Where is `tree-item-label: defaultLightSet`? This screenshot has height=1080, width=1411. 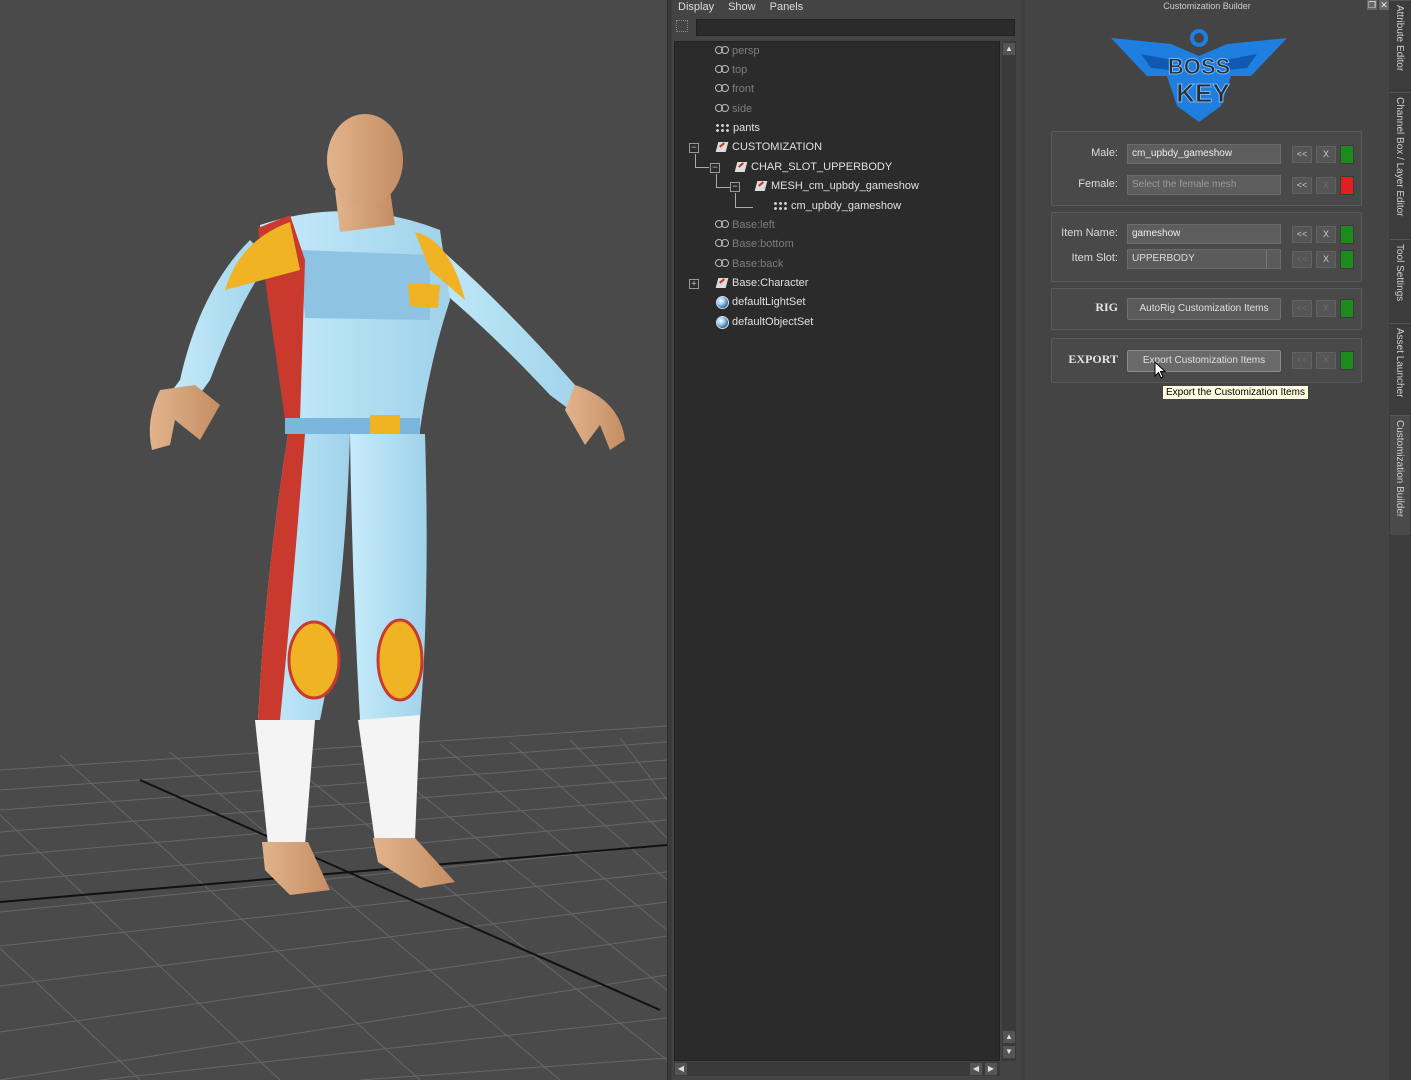
tree-item-label: defaultLightSet is located at coordinates (769, 302).